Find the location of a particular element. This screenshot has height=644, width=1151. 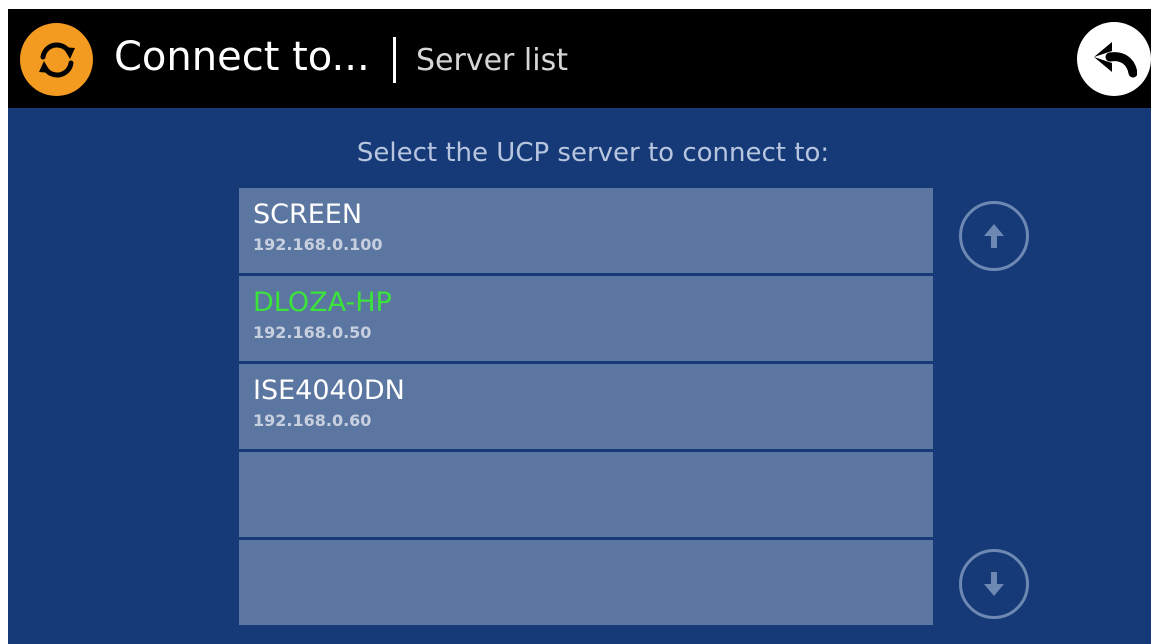

instruction-text: Select the UCP server to connect to: is located at coordinates (593, 153).